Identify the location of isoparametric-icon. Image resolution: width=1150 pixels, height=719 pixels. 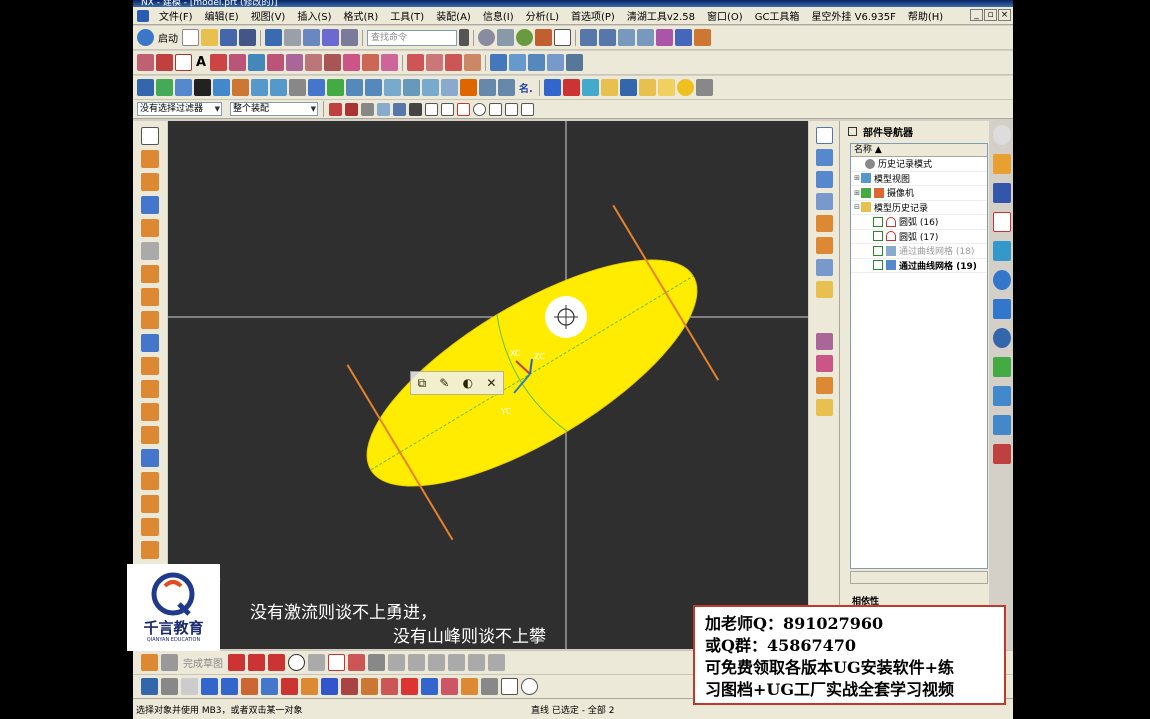
(824, 245).